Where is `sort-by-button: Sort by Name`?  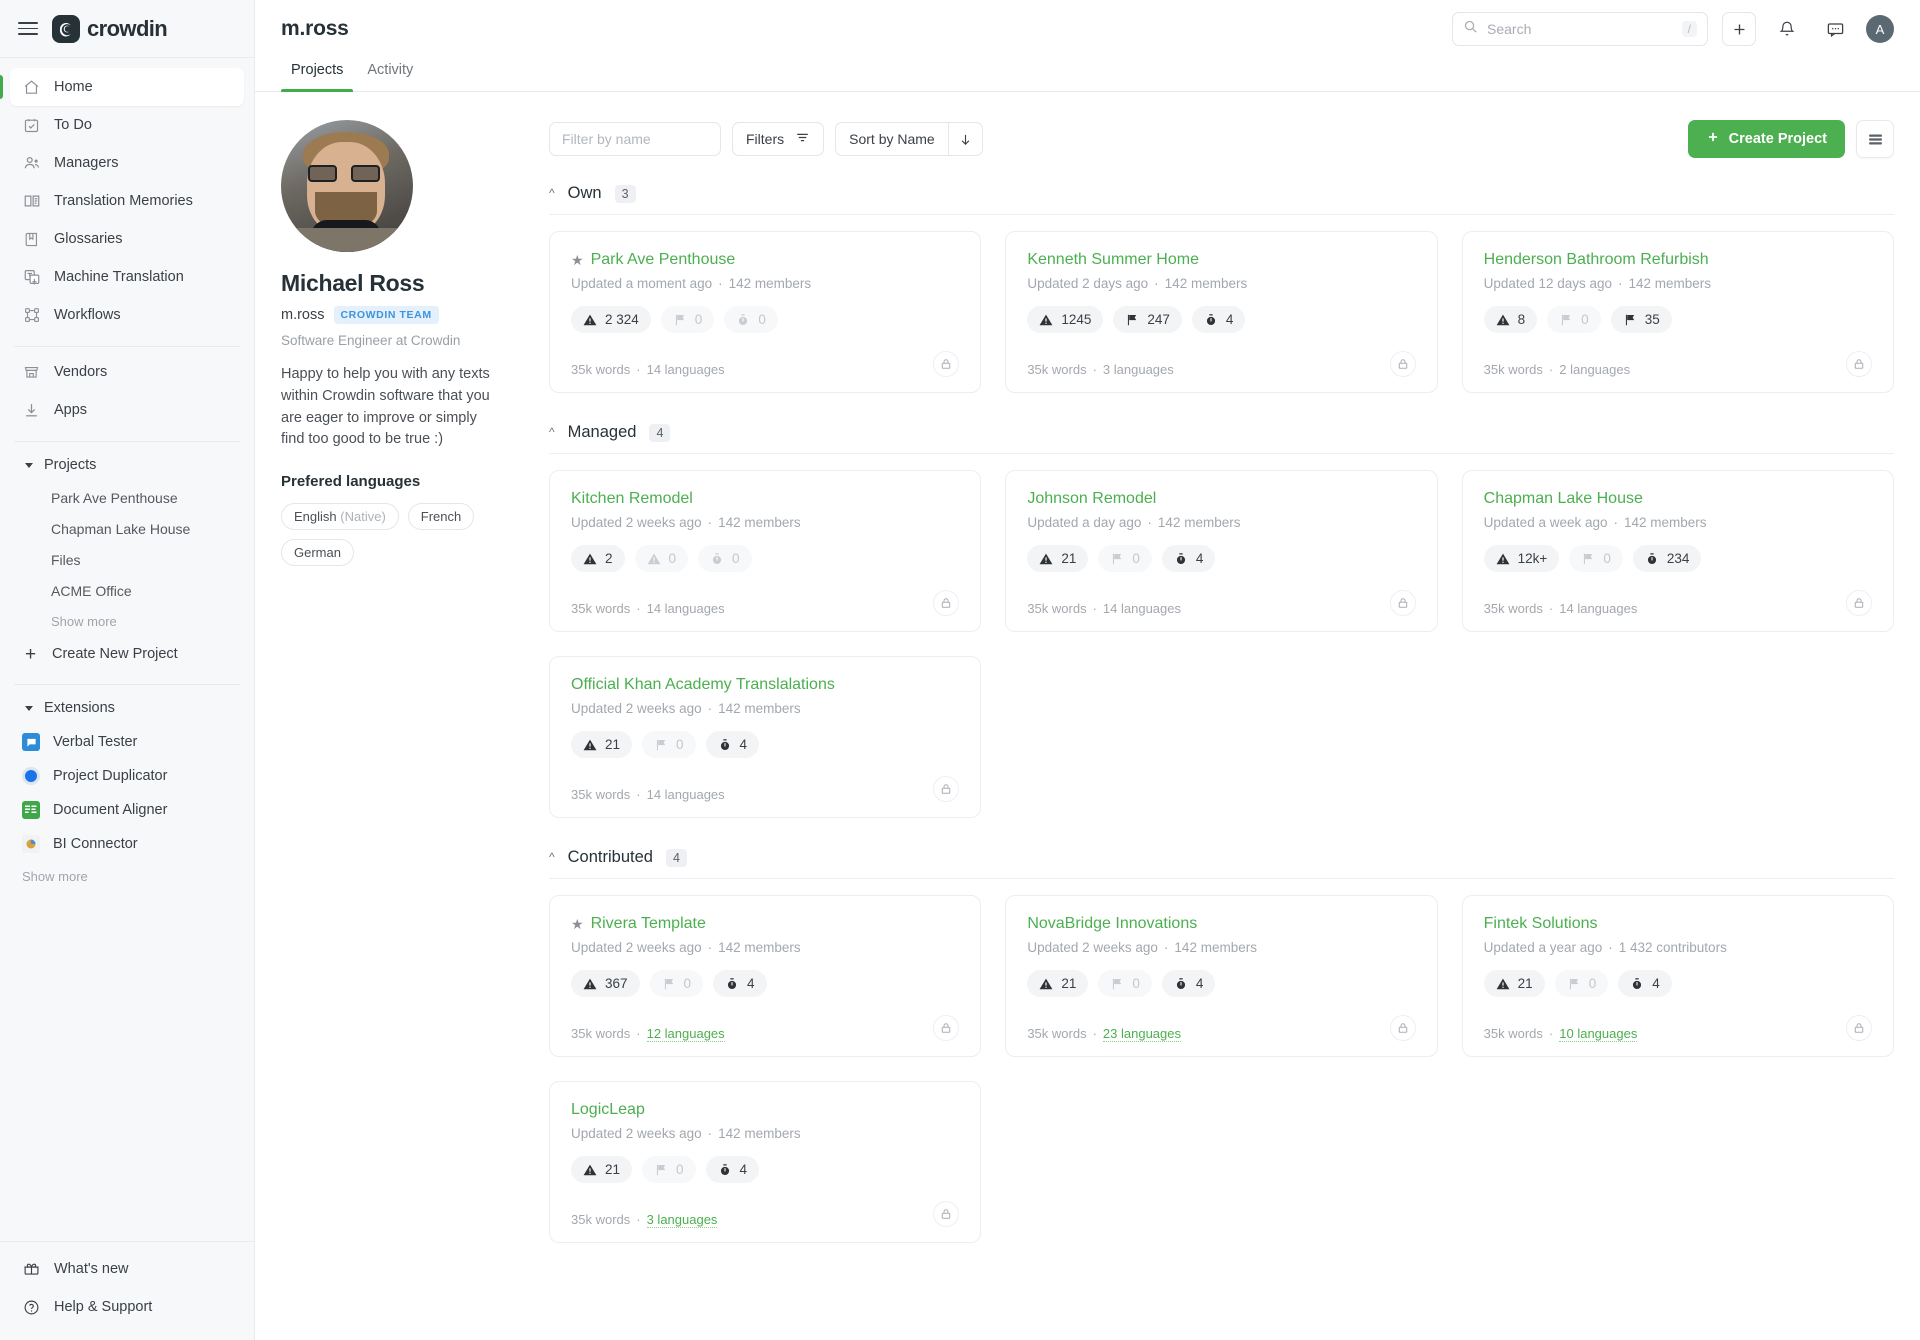 sort-by-button: Sort by Name is located at coordinates (892, 139).